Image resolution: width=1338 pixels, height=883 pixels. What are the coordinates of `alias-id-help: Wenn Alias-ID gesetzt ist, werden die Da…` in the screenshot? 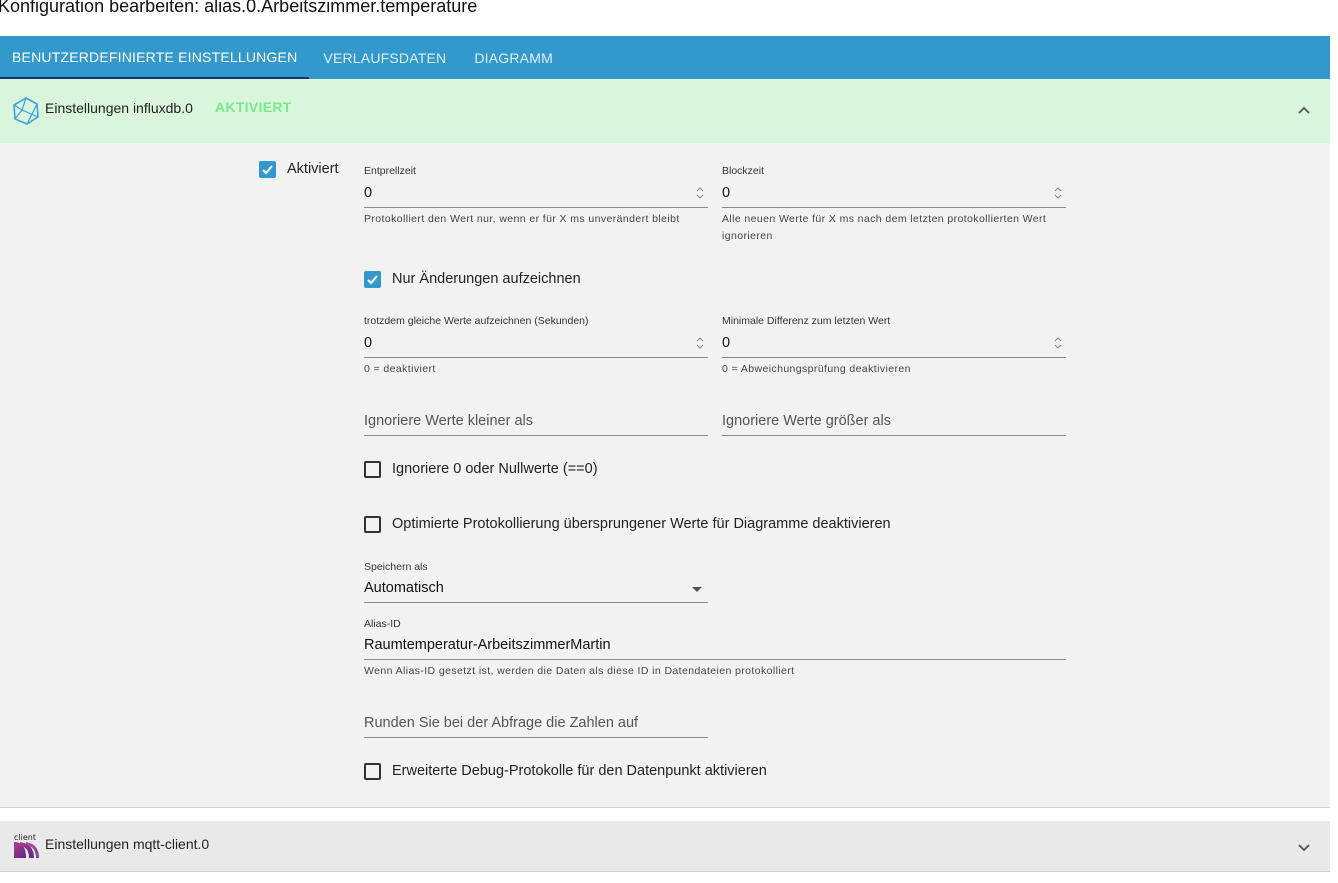 It's located at (579, 671).